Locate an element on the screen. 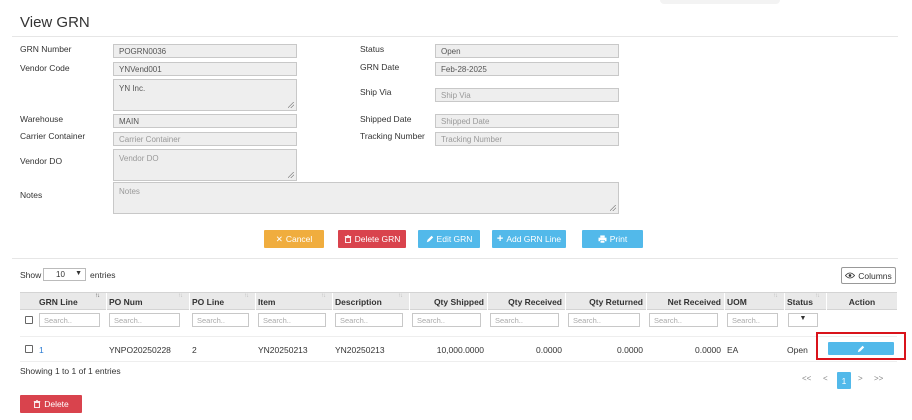  edit-grn-button: Edit GRN is located at coordinates (449, 239).